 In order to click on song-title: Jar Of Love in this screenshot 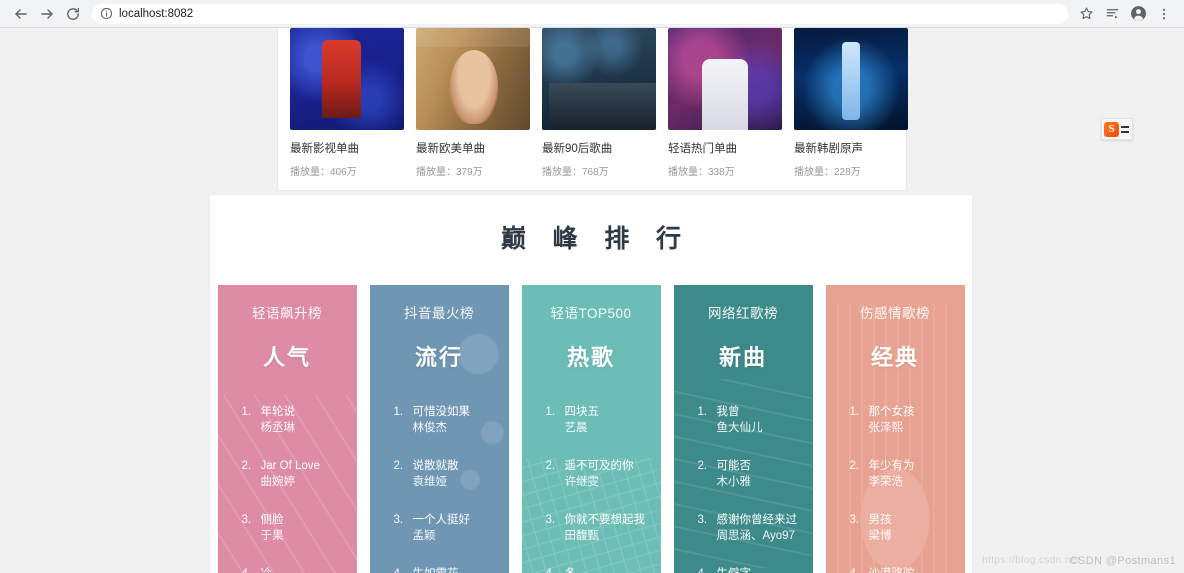, I will do `click(290, 466)`.